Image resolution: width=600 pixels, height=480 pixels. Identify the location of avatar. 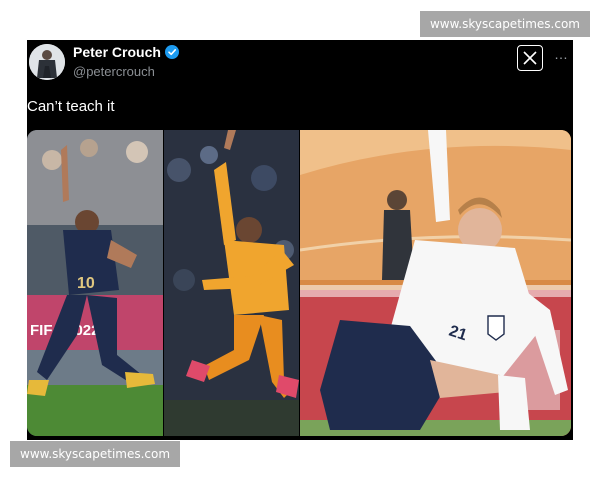
(47, 62).